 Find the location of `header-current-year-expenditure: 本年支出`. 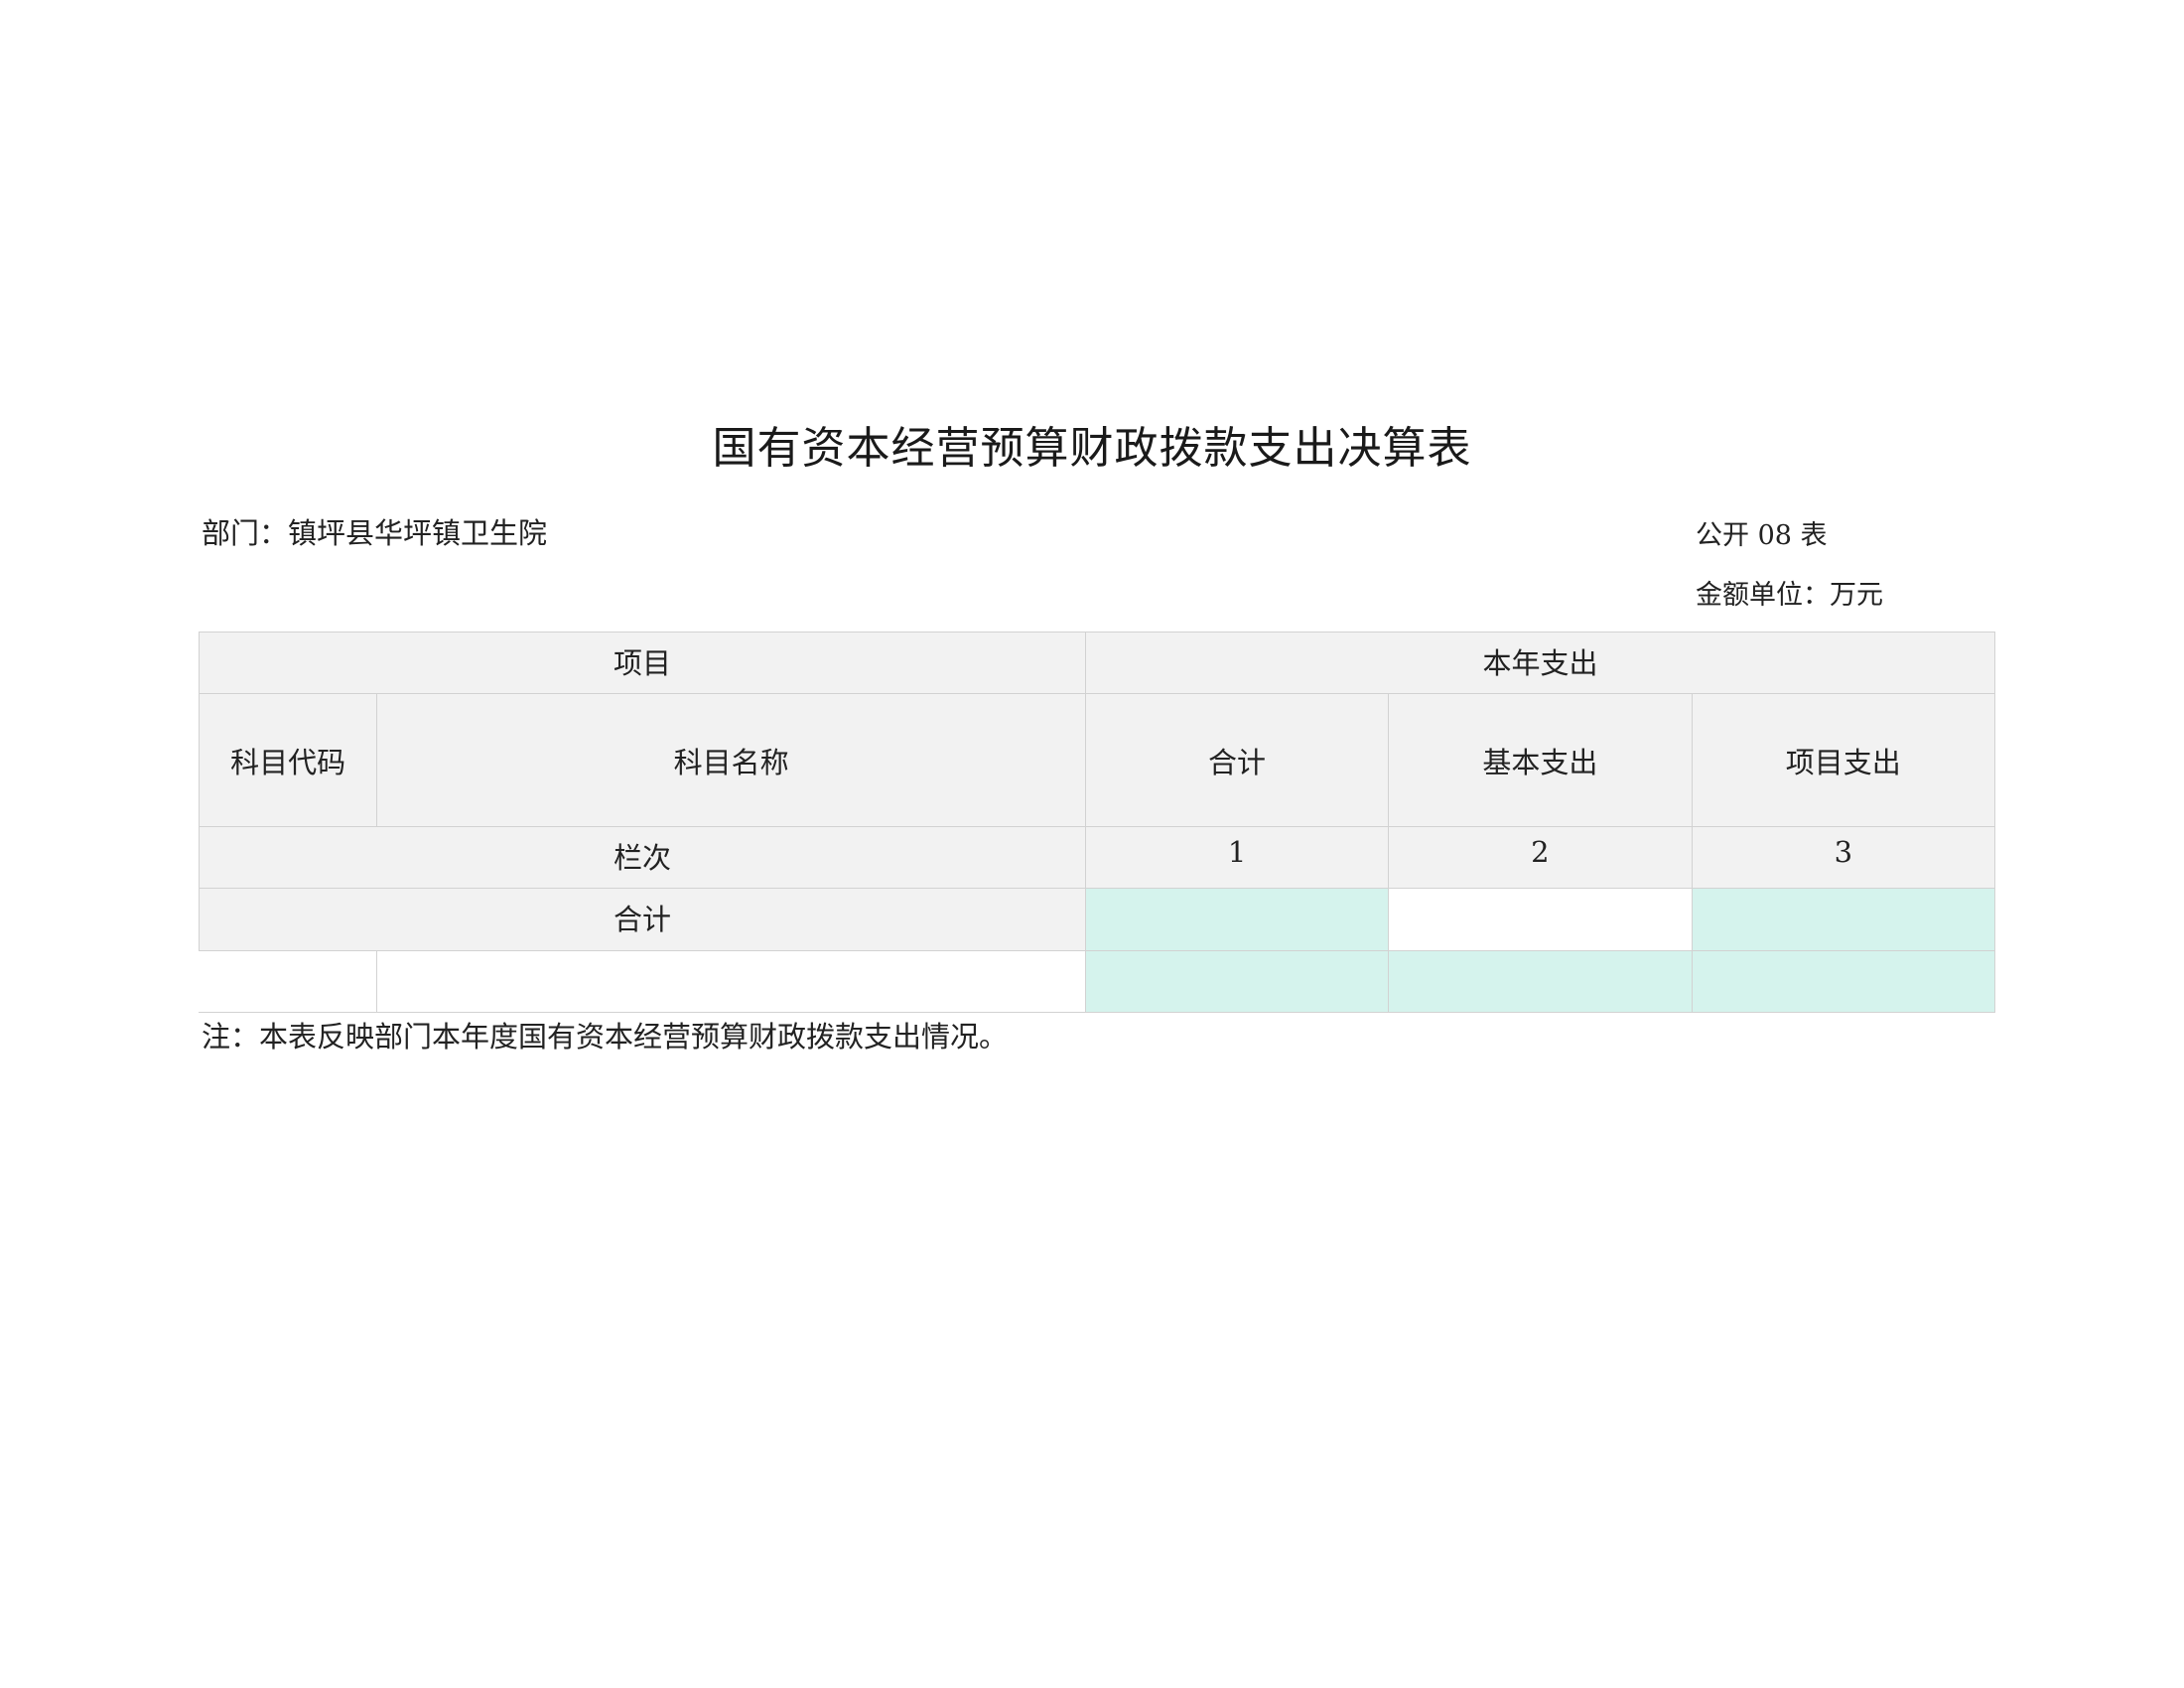

header-current-year-expenditure: 本年支出 is located at coordinates (1540, 663).